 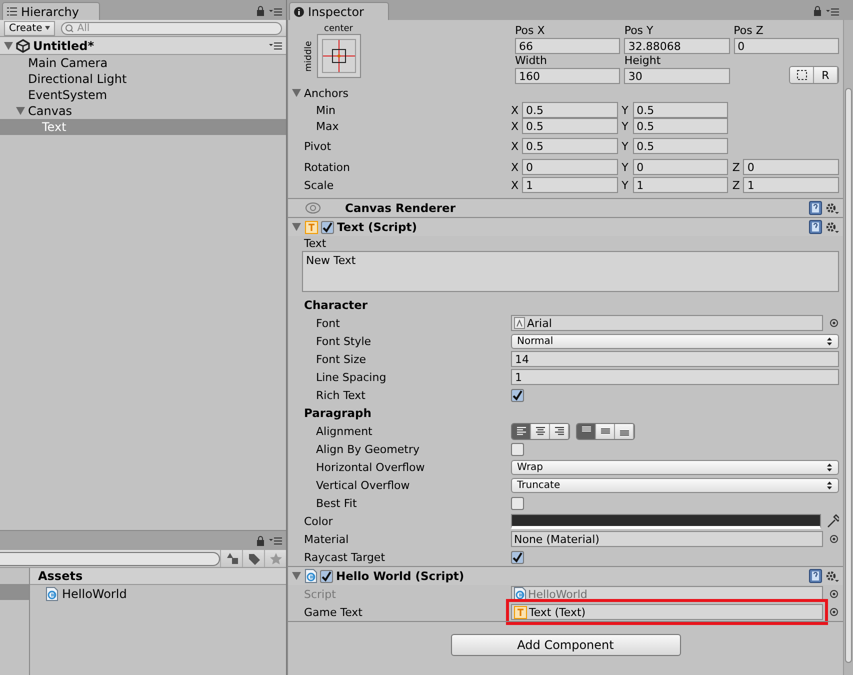 I want to click on property-label: Font Size, so click(x=342, y=359).